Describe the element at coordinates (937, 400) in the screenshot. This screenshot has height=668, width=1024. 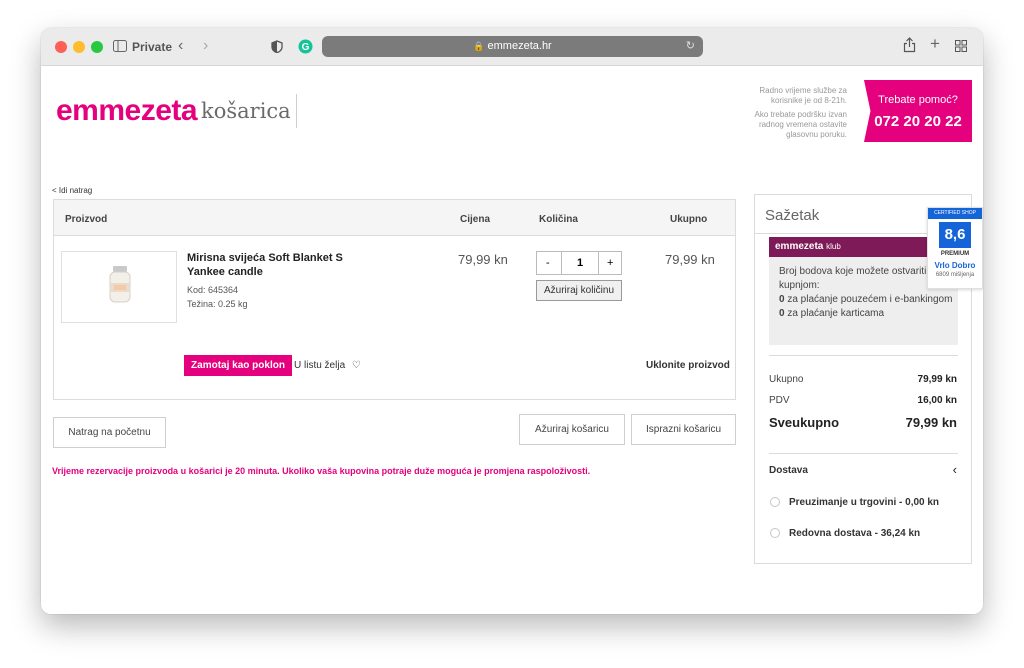
I see `vat-value: 16,00 kn` at that location.